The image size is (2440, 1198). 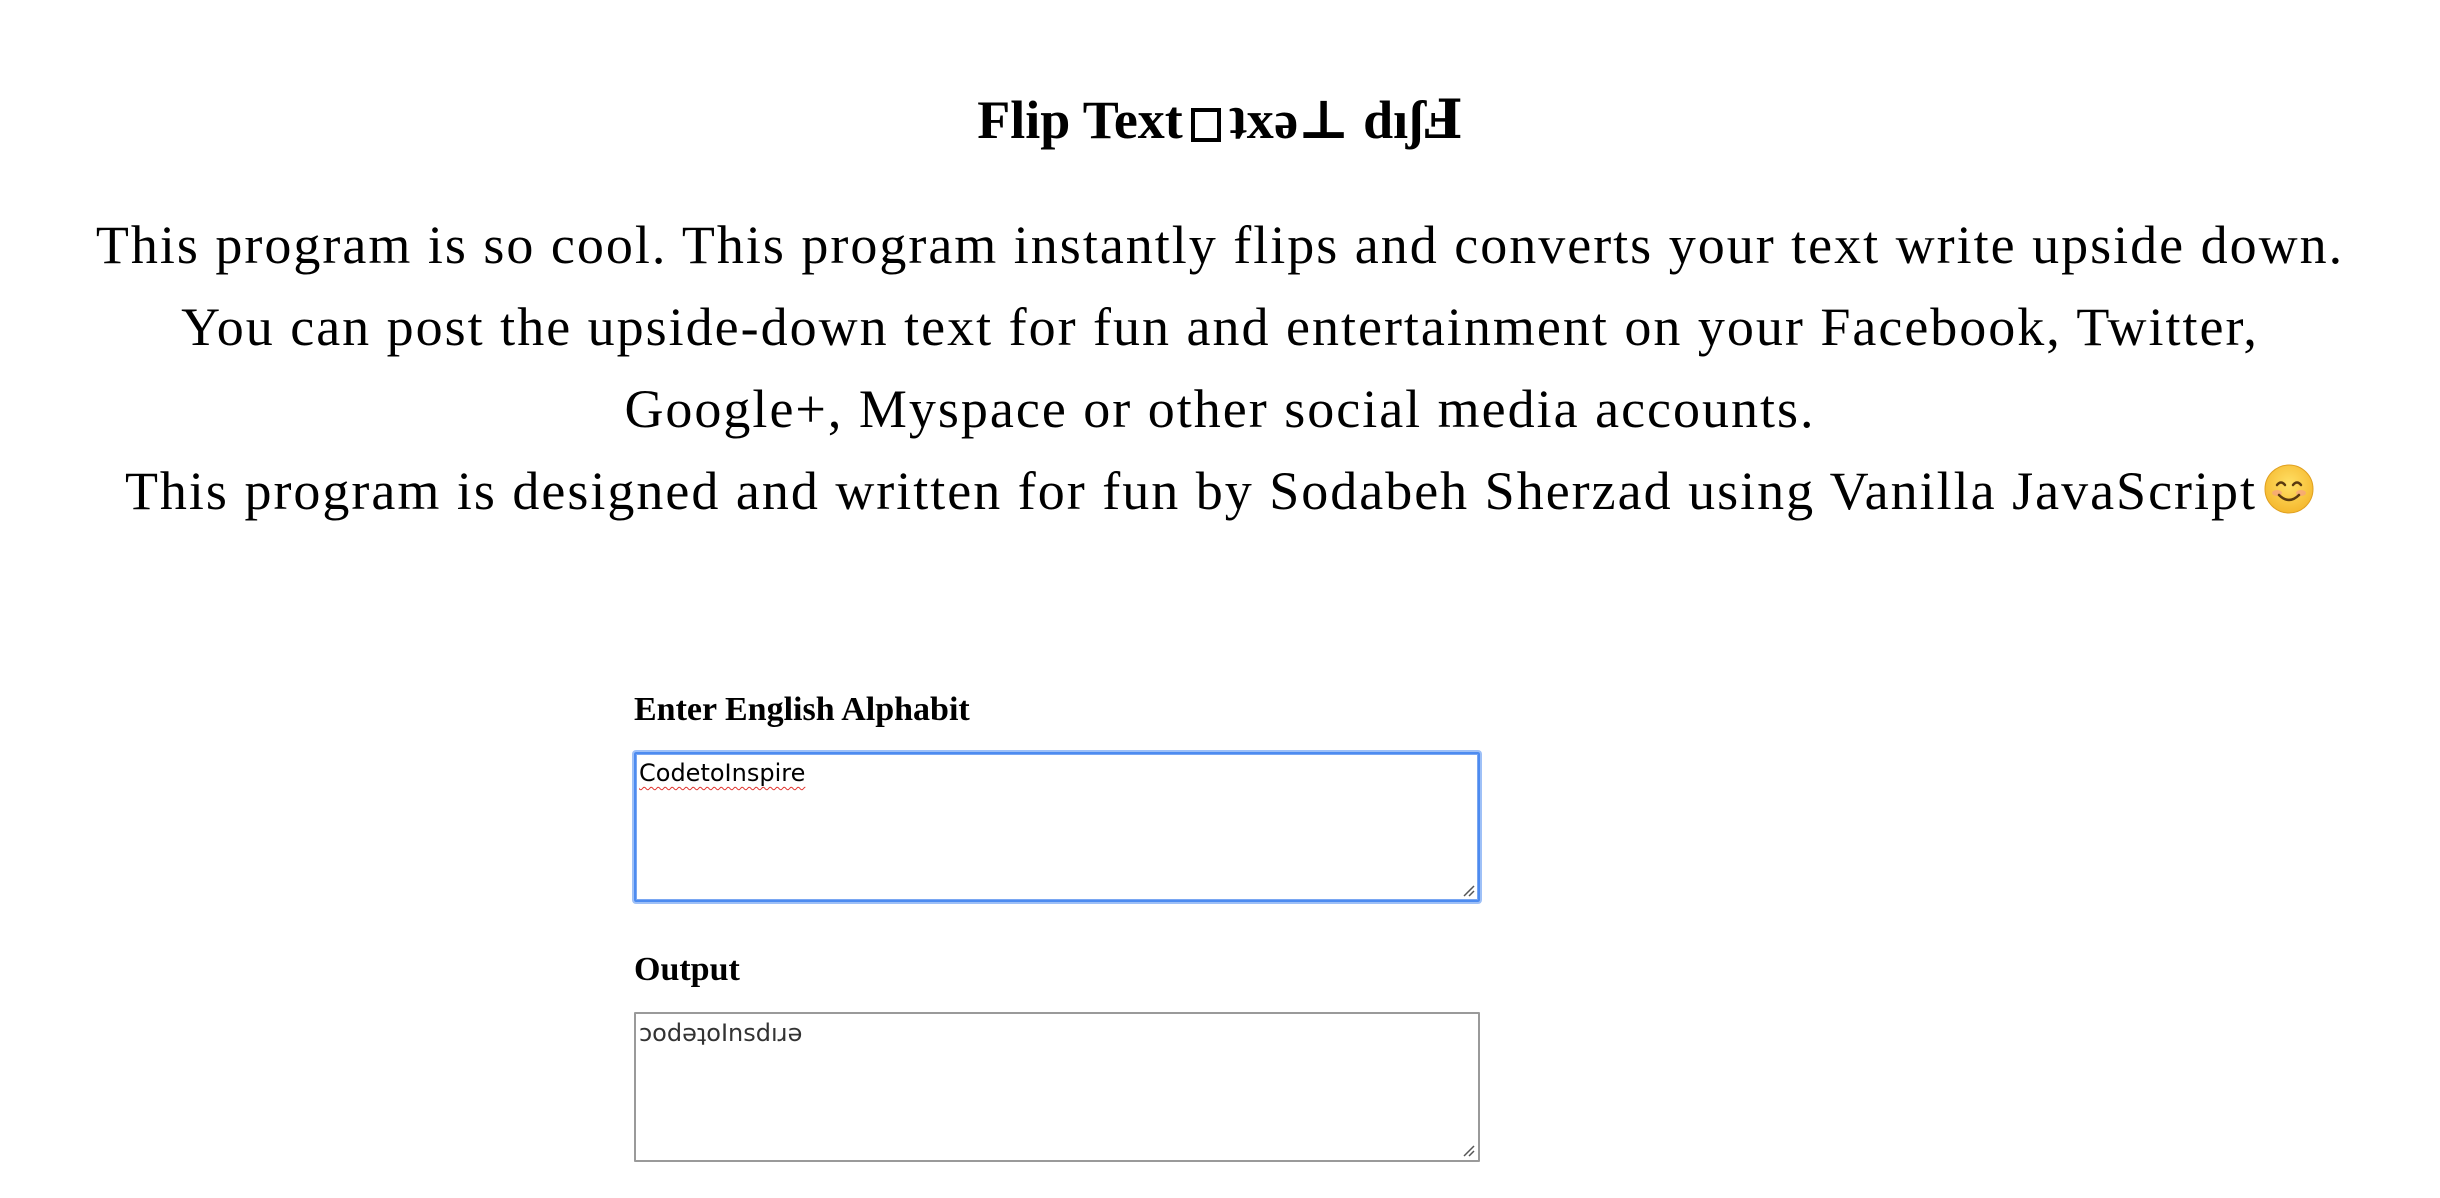 What do you see at coordinates (687, 969) in the screenshot?
I see `output-label: Output` at bounding box center [687, 969].